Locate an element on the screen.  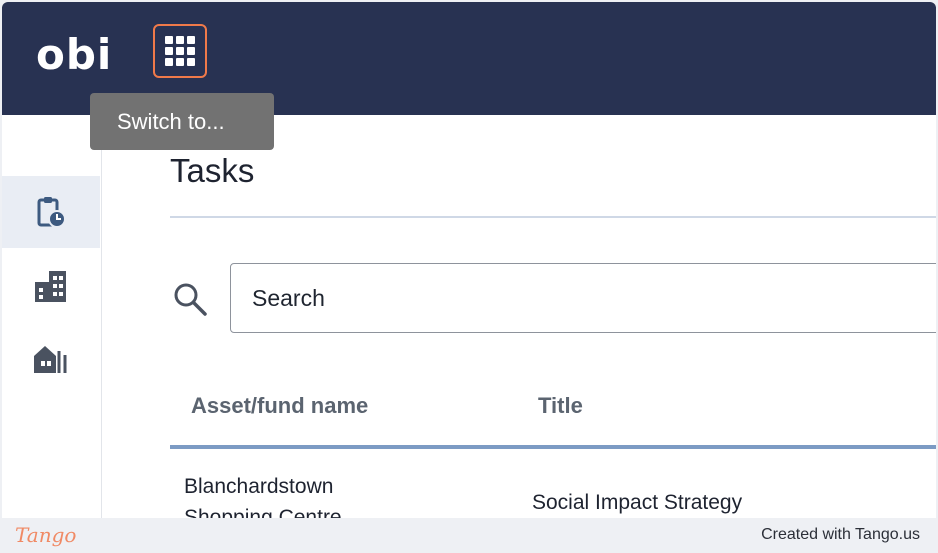
tango-logo: Tango is located at coordinates (46, 535).